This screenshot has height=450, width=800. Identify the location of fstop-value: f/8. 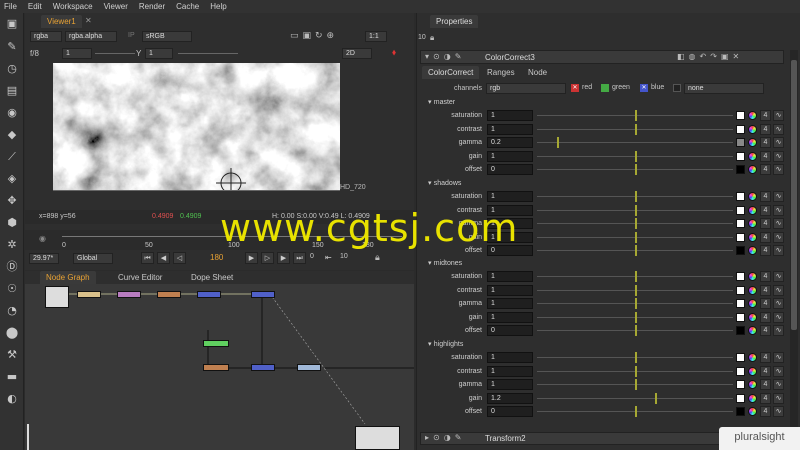
(34, 53).